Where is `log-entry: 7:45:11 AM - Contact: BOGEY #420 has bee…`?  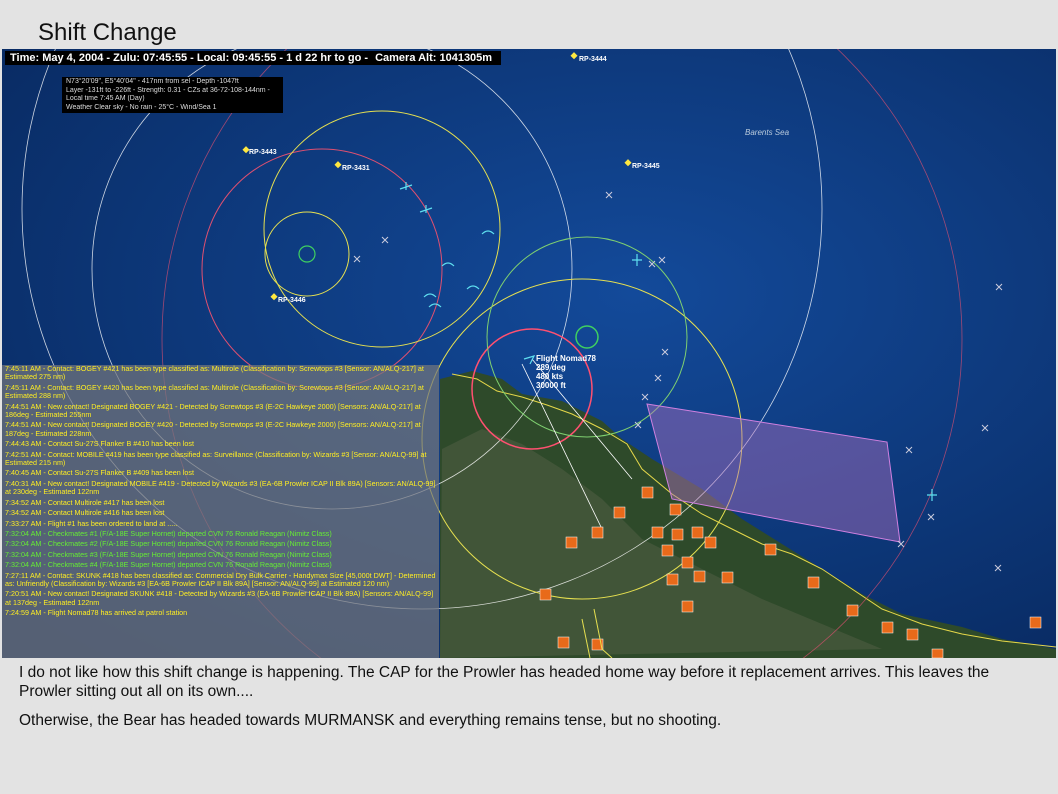 log-entry: 7:45:11 AM - Contact: BOGEY #420 has bee… is located at coordinates (214, 391).